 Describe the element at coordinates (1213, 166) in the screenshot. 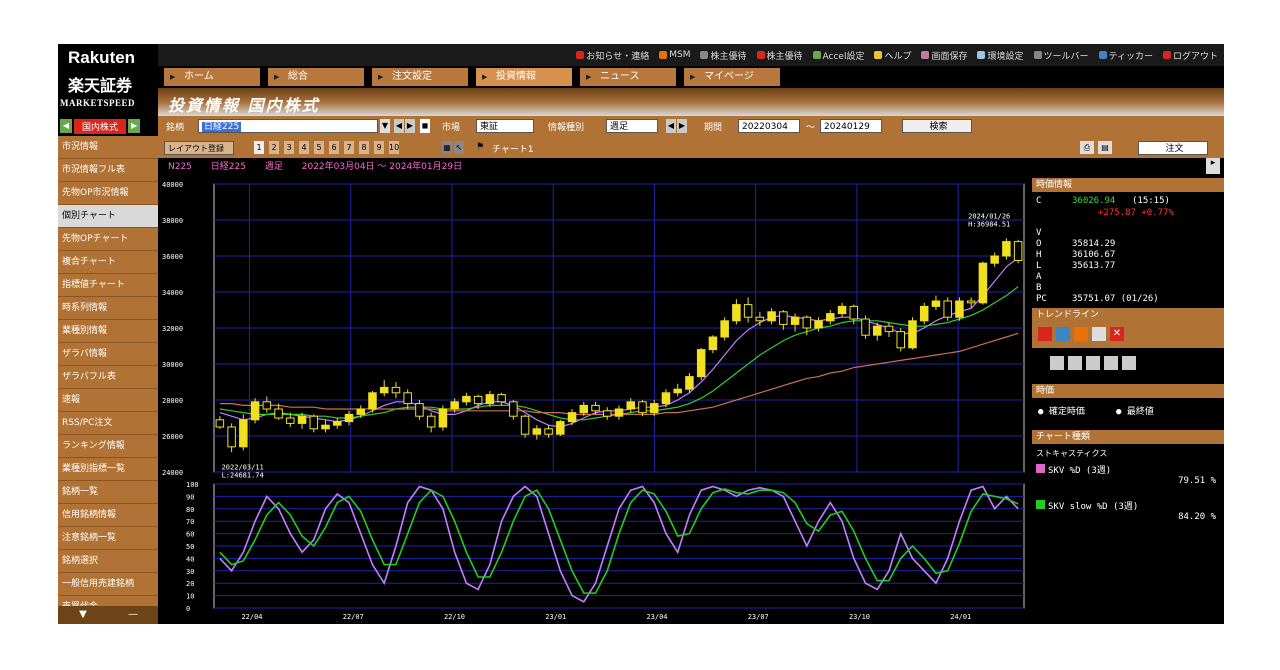

I see `panel-toggle-icon: ▸` at that location.